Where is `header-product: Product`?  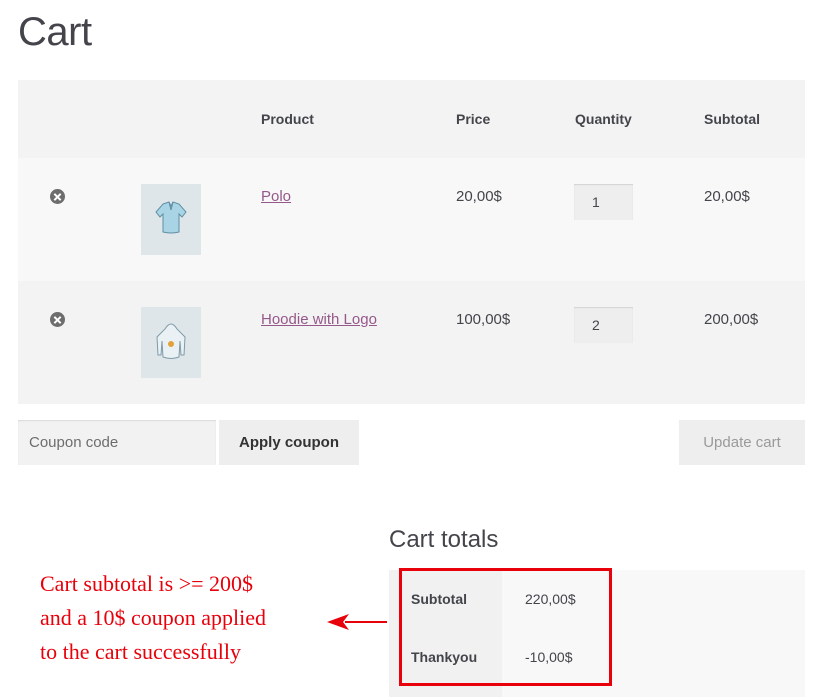 header-product: Product is located at coordinates (287, 119).